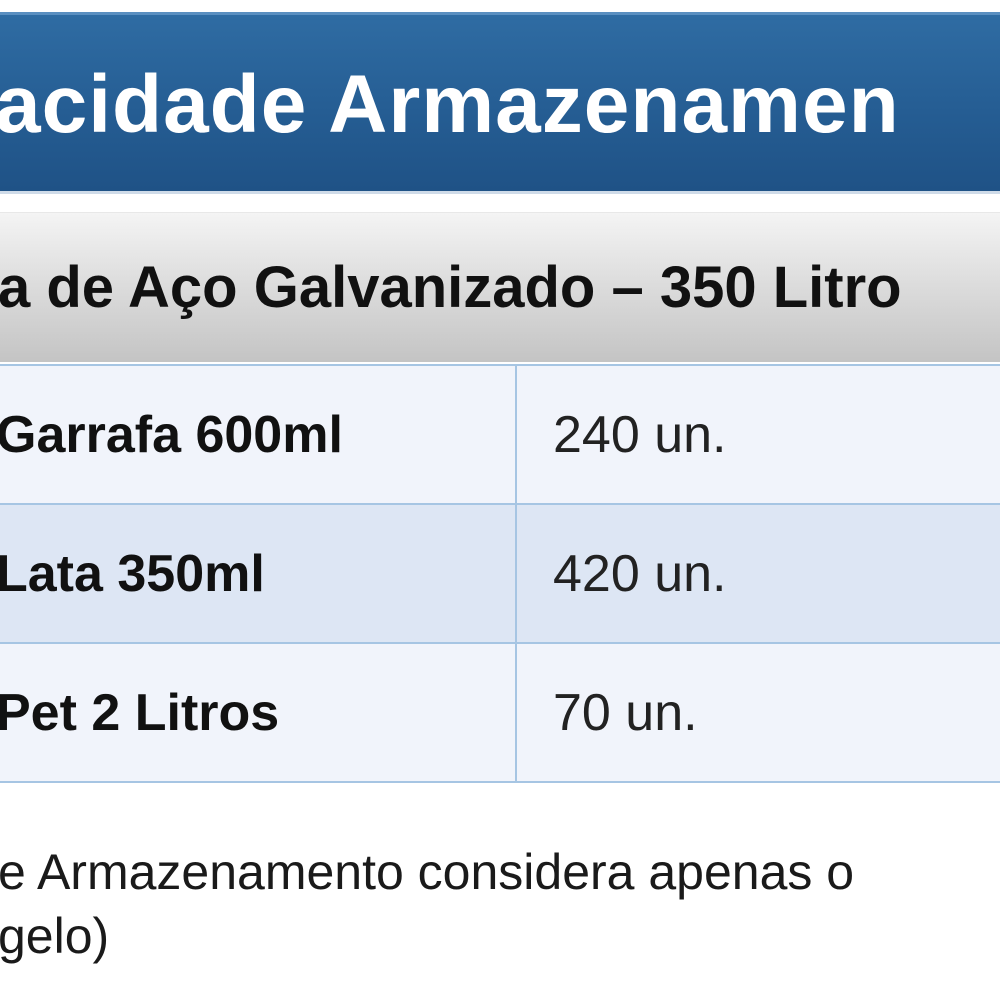 Image resolution: width=1000 pixels, height=1000 pixels. I want to click on page-title: acidade Armazenamen, so click(450, 104).